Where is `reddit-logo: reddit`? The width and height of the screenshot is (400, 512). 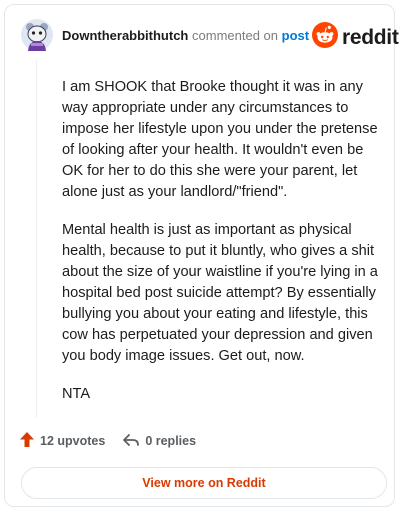 reddit-logo: reddit is located at coordinates (355, 37).